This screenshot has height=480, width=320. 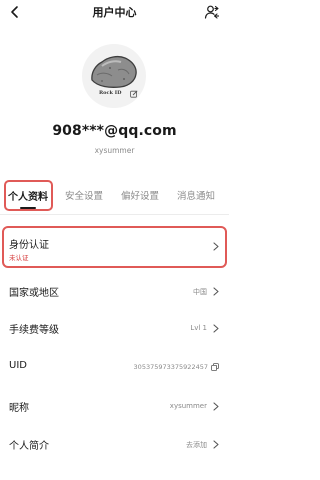 I want to click on profile-tabs: 个人资料 安全设置 偏好设置 消息通知, so click(x=114, y=196).